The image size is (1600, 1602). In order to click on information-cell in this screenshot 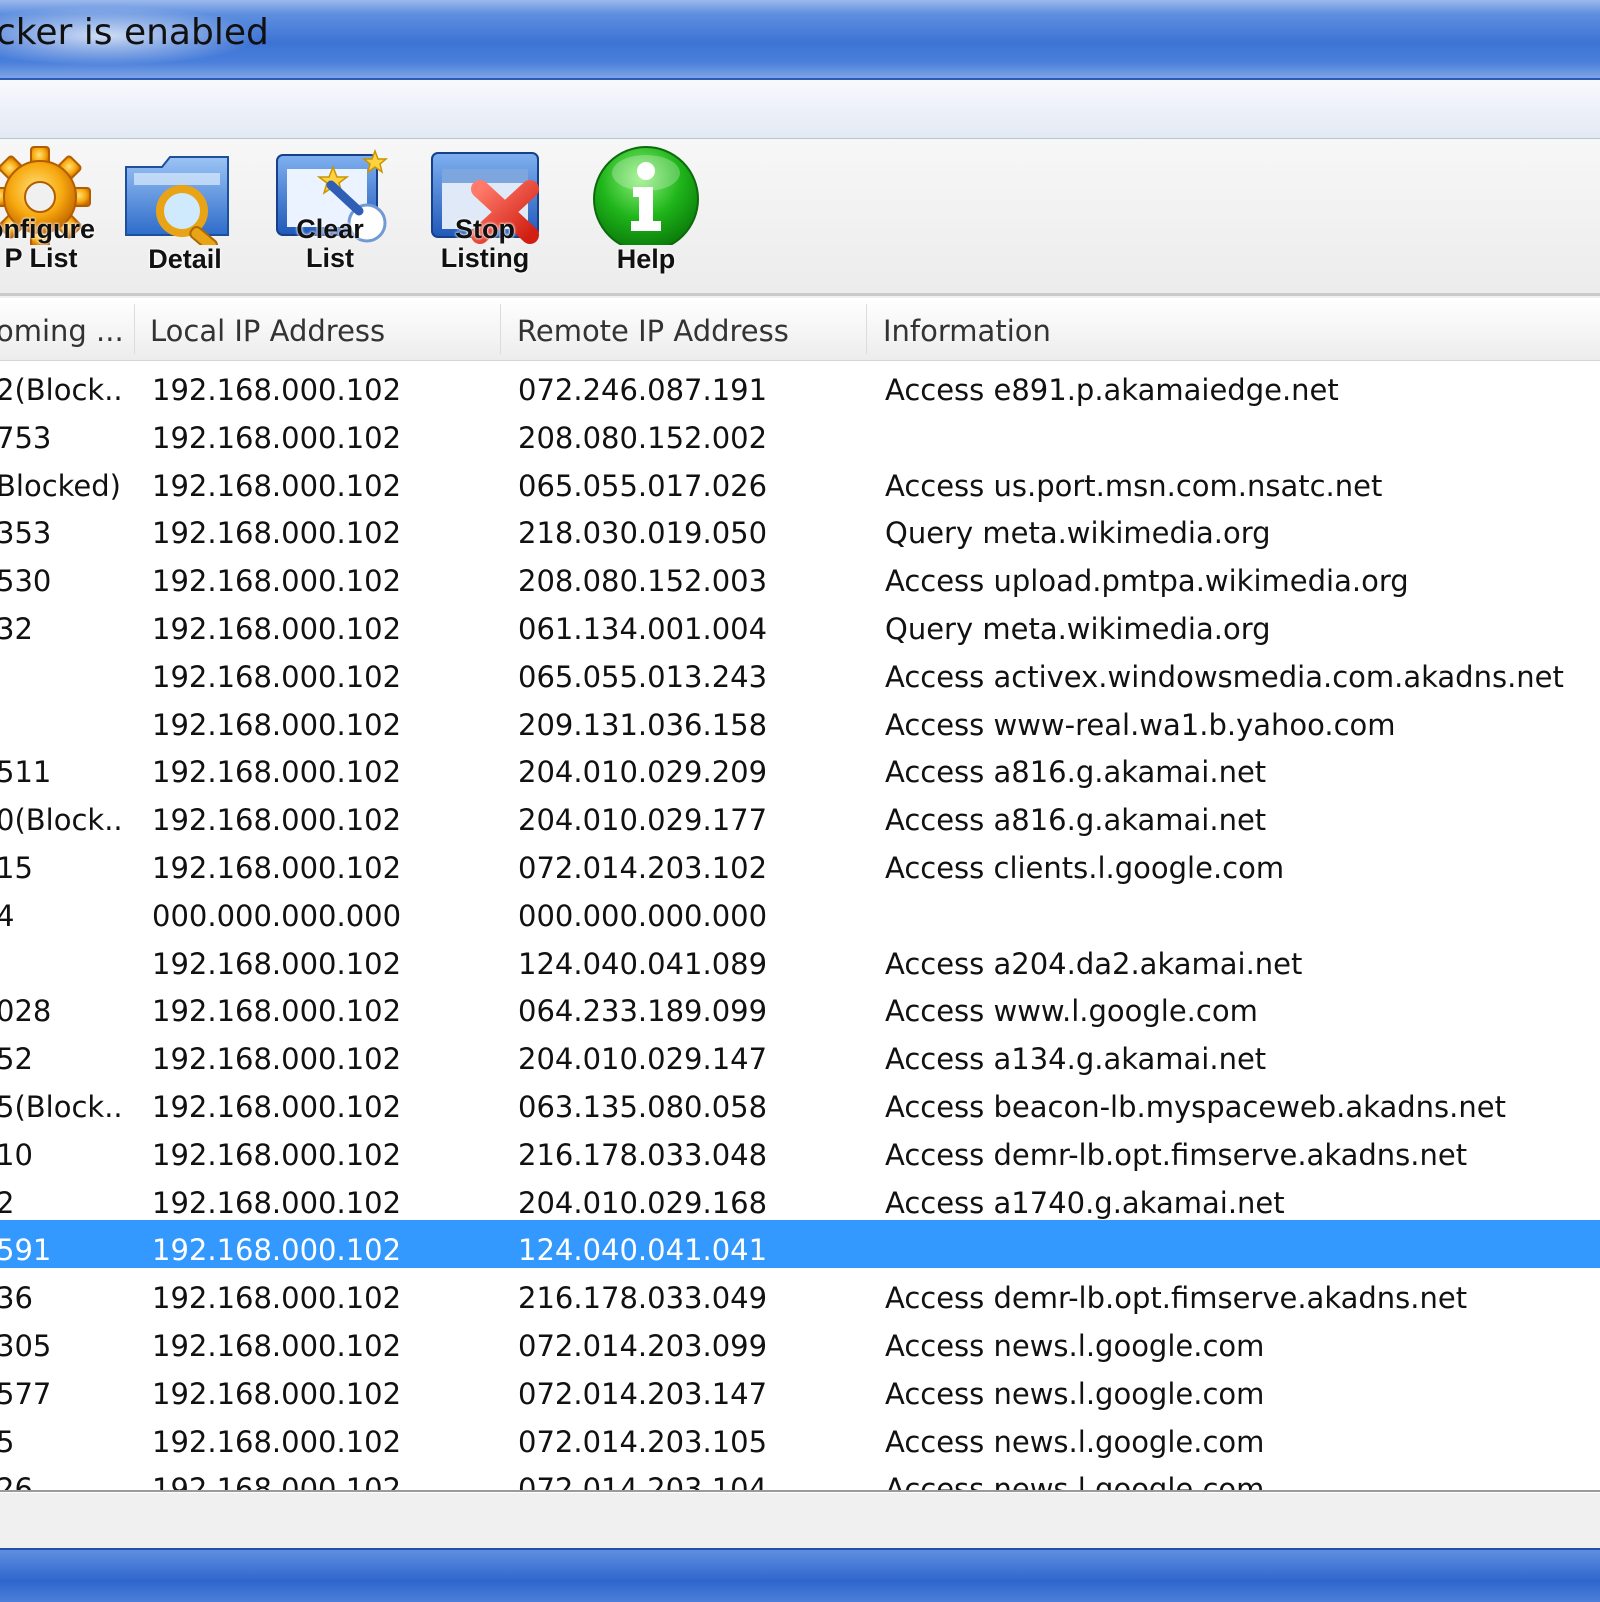, I will do `click(1235, 432)`.